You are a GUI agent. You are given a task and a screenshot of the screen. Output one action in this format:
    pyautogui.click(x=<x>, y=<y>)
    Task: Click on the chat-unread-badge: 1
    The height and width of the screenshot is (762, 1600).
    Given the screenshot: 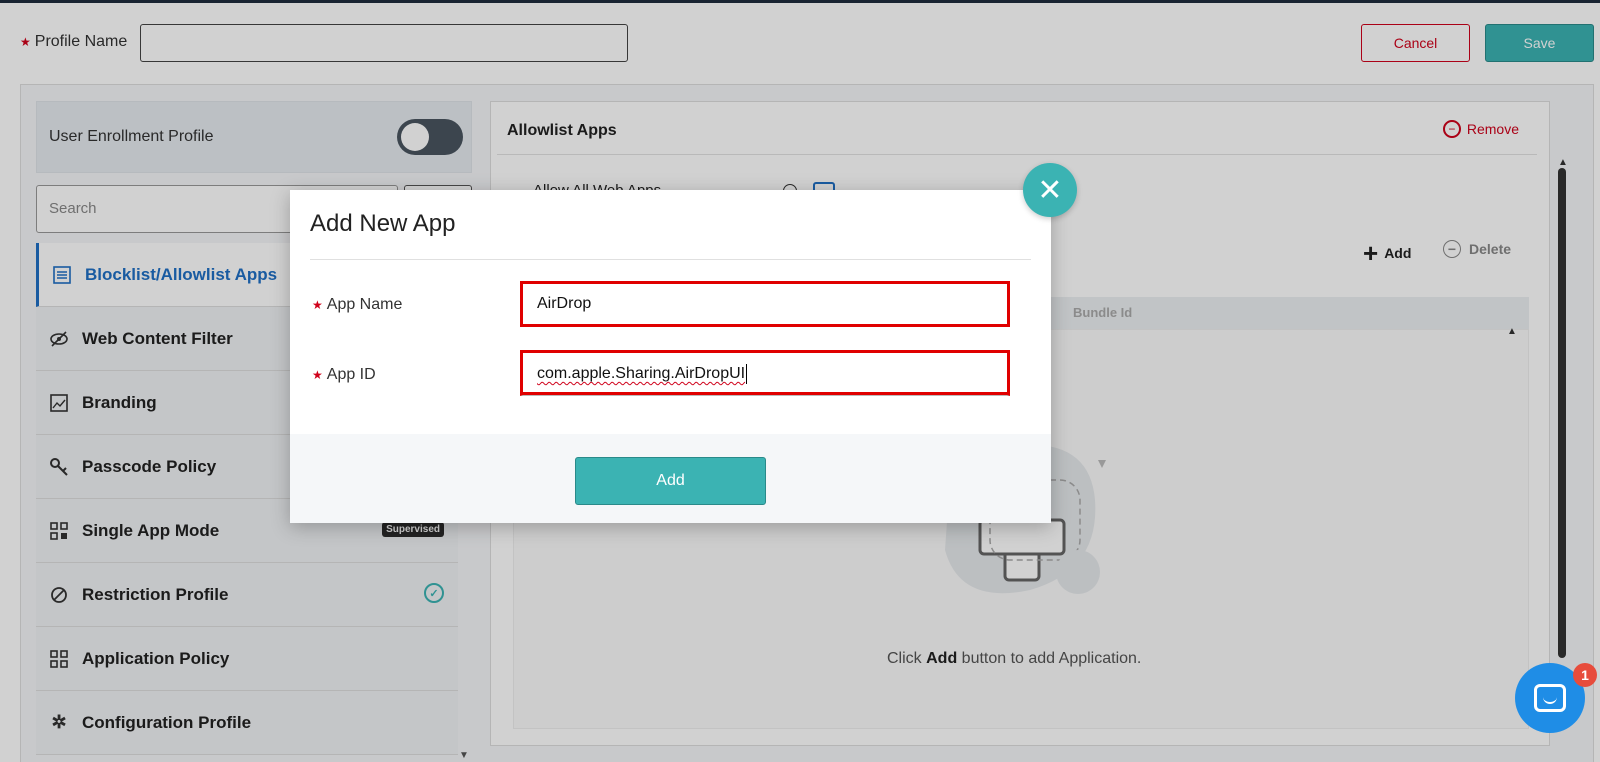 What is the action you would take?
    pyautogui.click(x=1585, y=675)
    